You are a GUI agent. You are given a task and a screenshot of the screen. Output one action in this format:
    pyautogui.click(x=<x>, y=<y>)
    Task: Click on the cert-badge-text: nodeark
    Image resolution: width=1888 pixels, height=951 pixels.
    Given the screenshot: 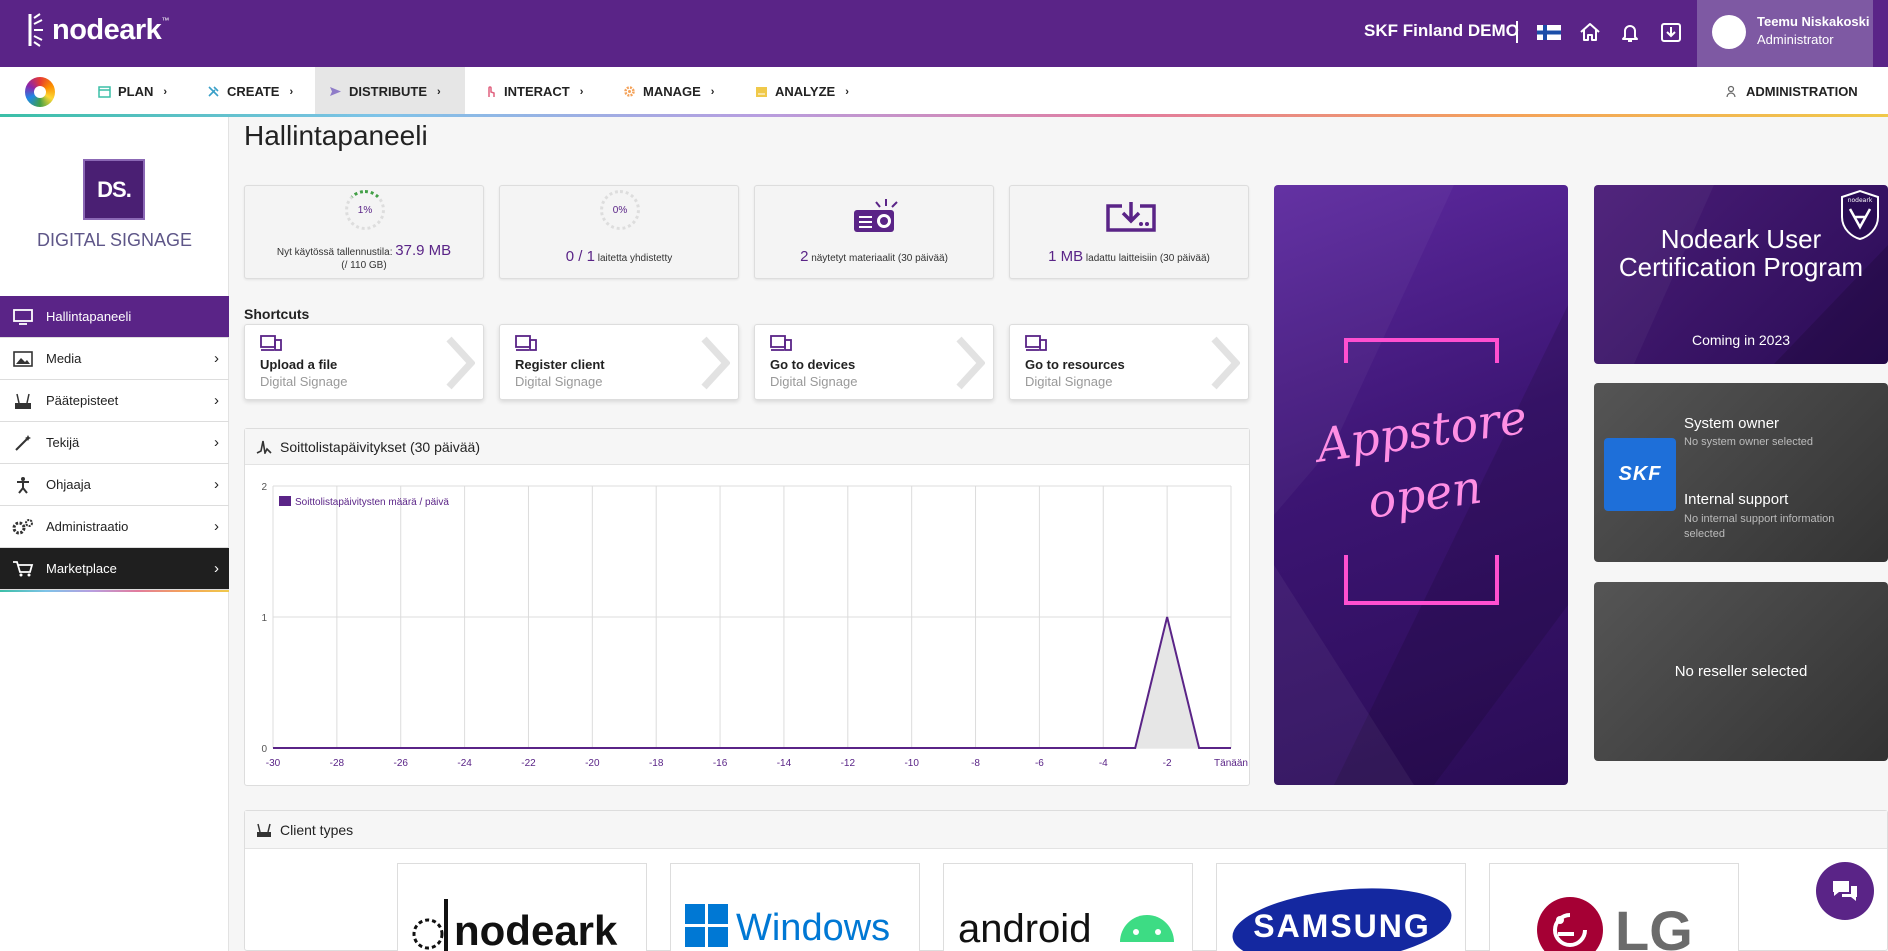 What is the action you would take?
    pyautogui.click(x=1860, y=200)
    